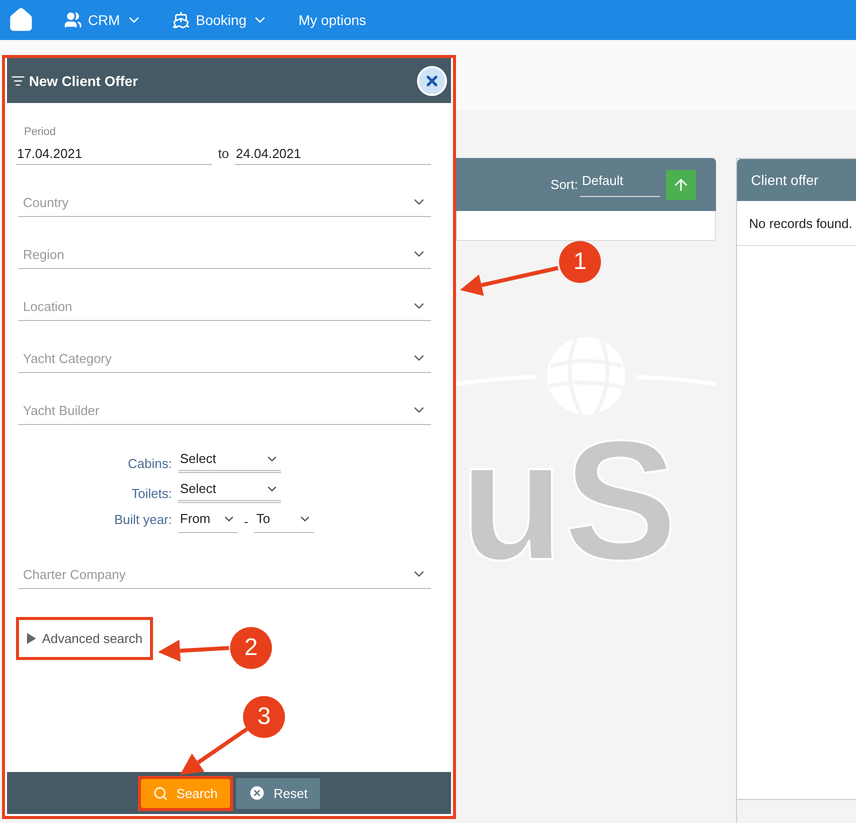 The width and height of the screenshot is (856, 823). Describe the element at coordinates (224, 295) in the screenshot. I see `dropdown-field: Location` at that location.